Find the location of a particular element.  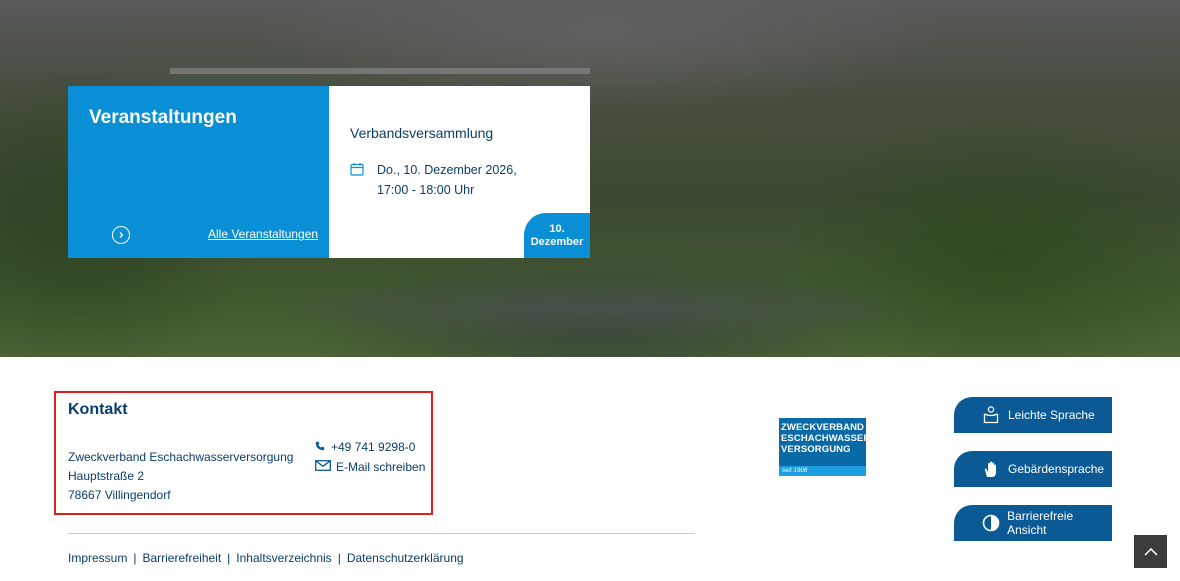

phone-number: +49 741 9298-0 is located at coordinates (373, 447).